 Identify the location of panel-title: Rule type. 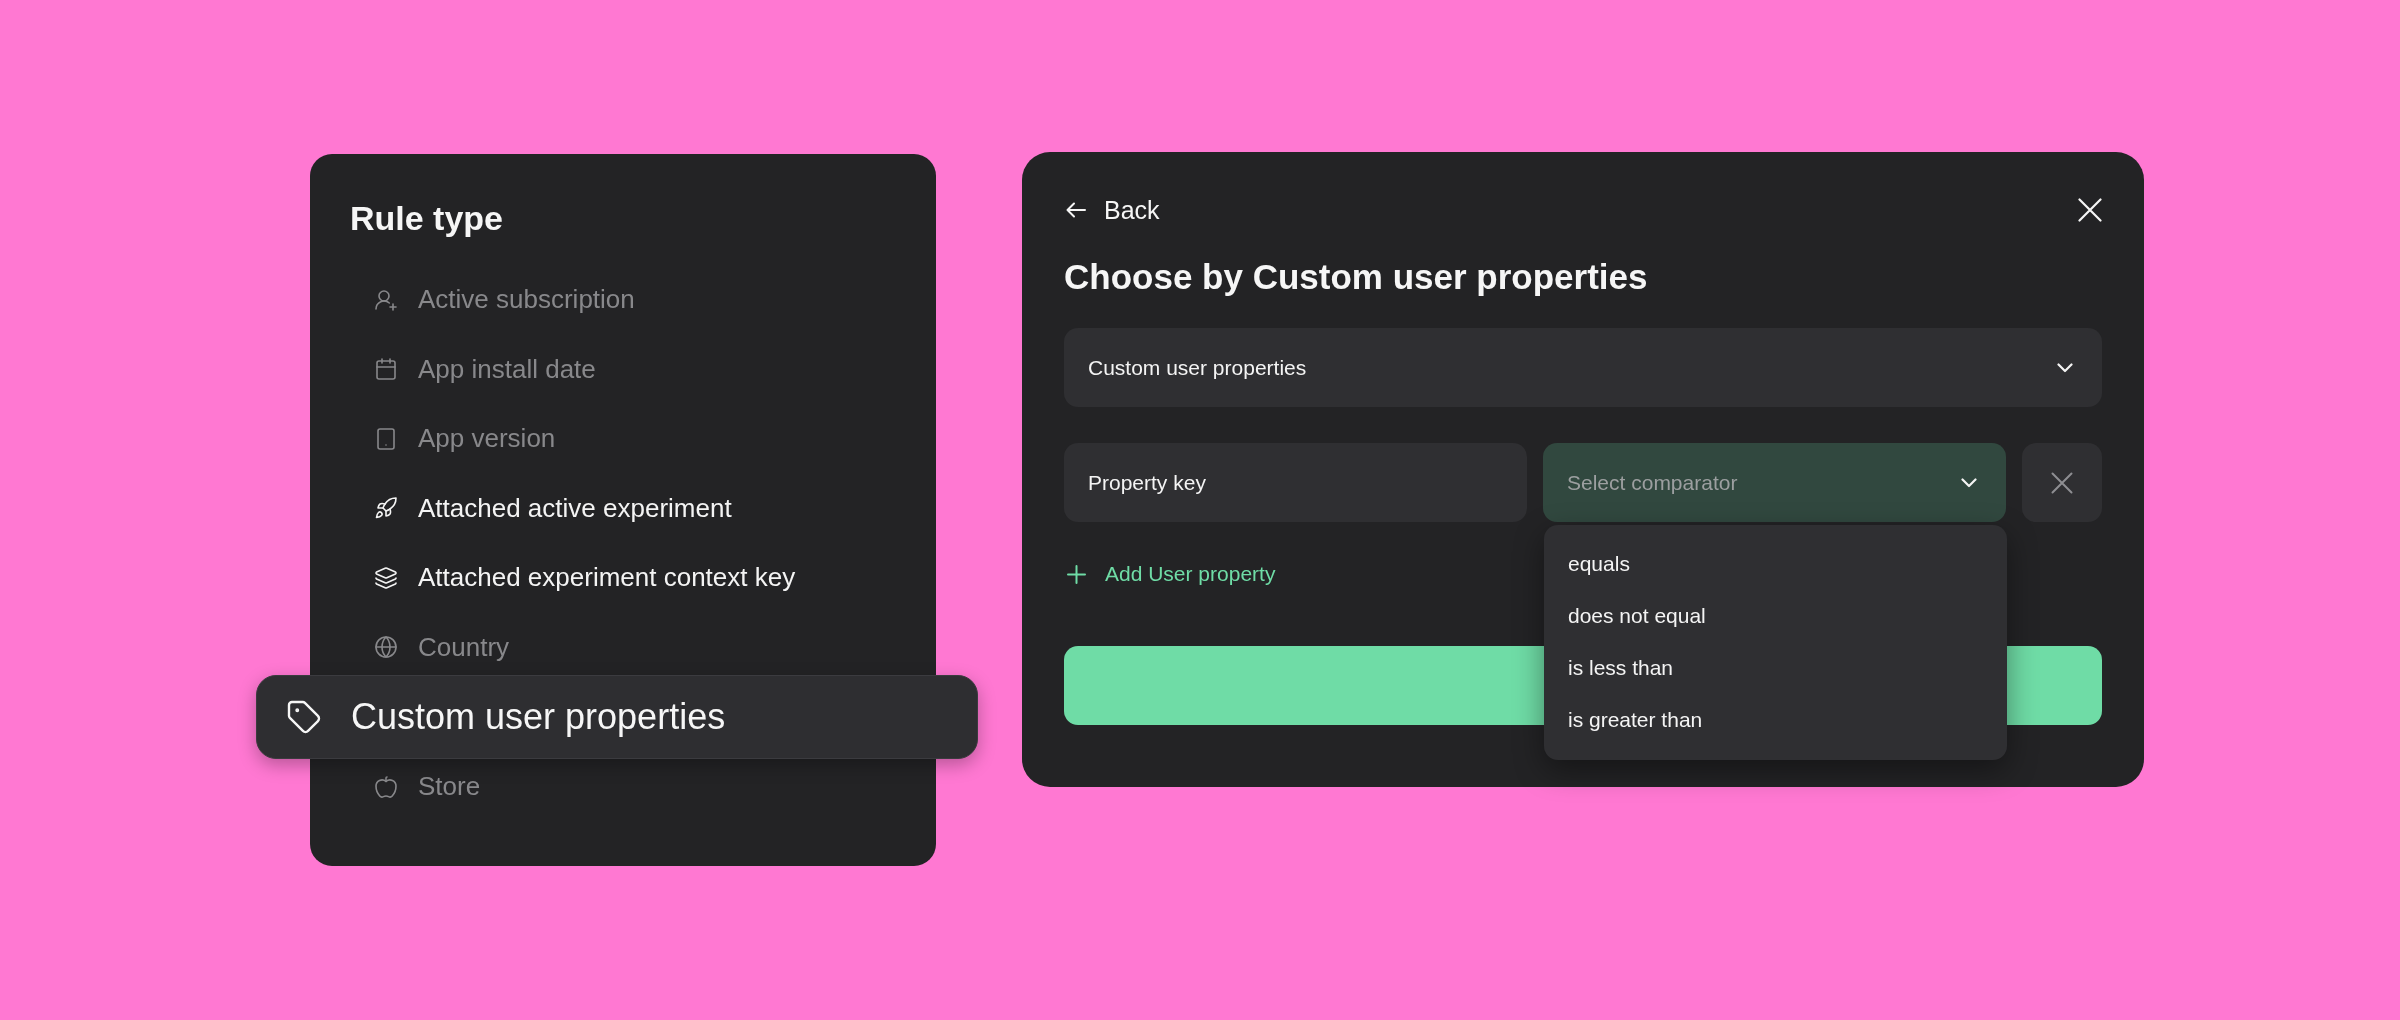
(427, 218).